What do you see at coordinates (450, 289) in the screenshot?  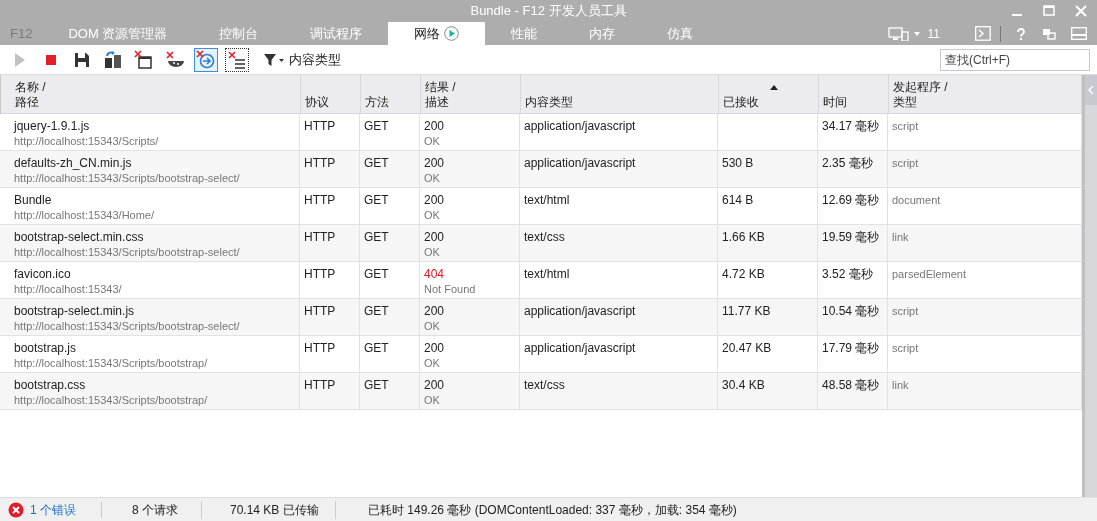 I see `status-text: Not Found` at bounding box center [450, 289].